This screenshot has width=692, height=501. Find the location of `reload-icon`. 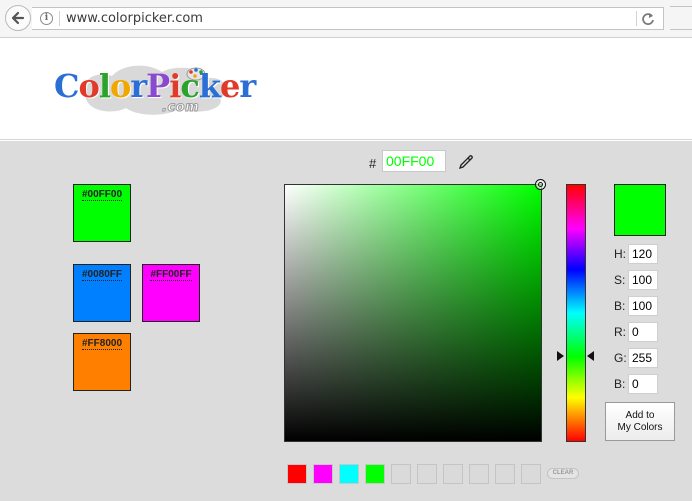

reload-icon is located at coordinates (648, 20).